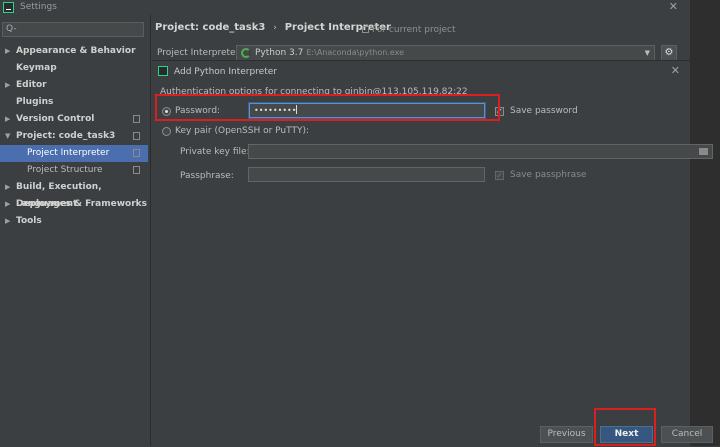 This screenshot has height=447, width=720. Describe the element at coordinates (647, 53) in the screenshot. I see `chevron-down-icon: ▼` at that location.